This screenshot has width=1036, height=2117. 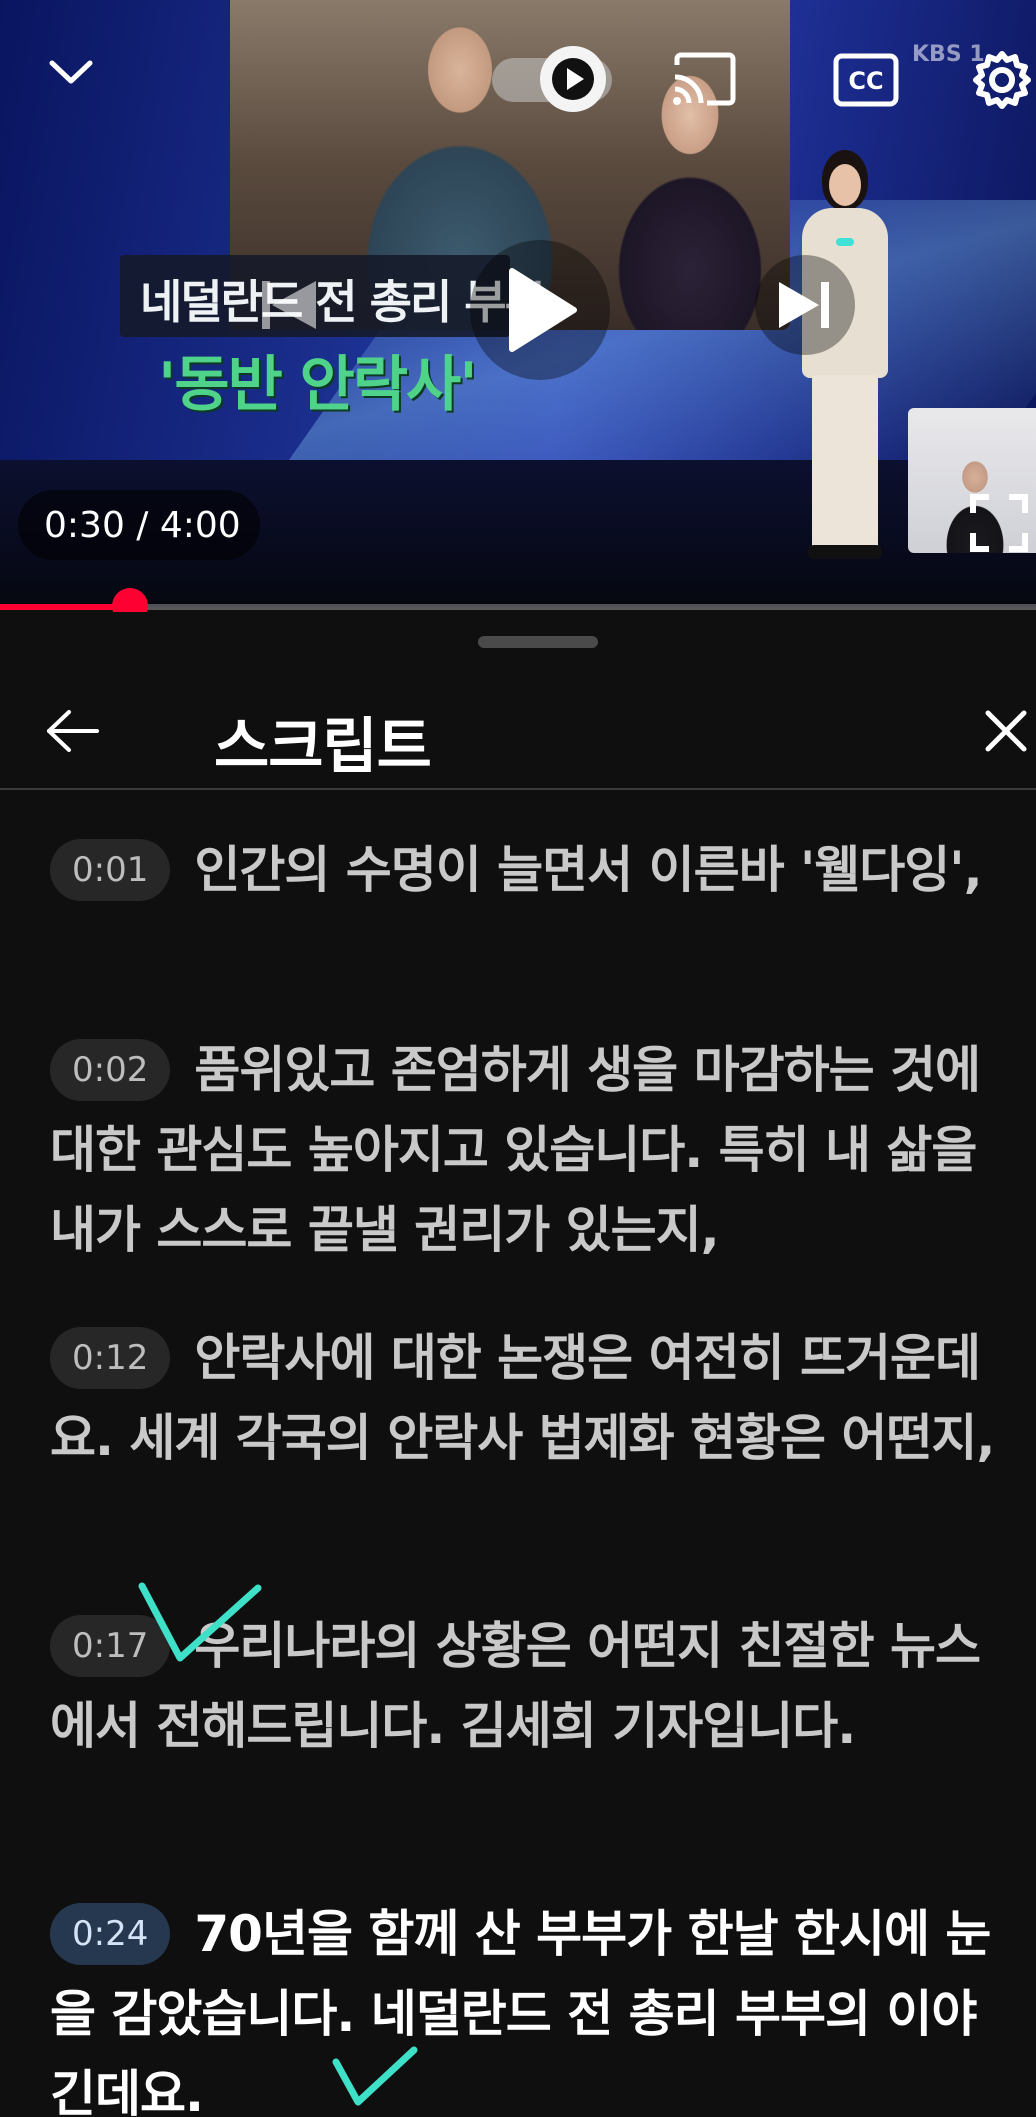 I want to click on transcript-segment: 0:01 인간의 수명이 늘면서 이른바 '웰다잉',, so click(x=518, y=910).